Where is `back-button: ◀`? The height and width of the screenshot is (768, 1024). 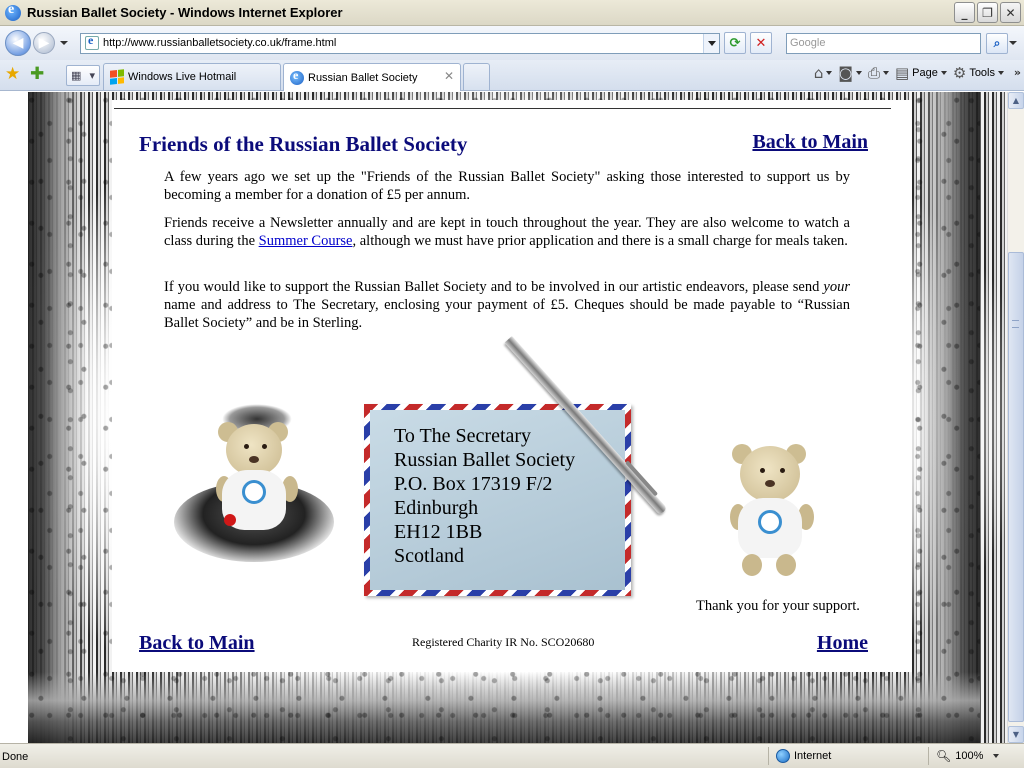
back-button: ◀ is located at coordinates (18, 43).